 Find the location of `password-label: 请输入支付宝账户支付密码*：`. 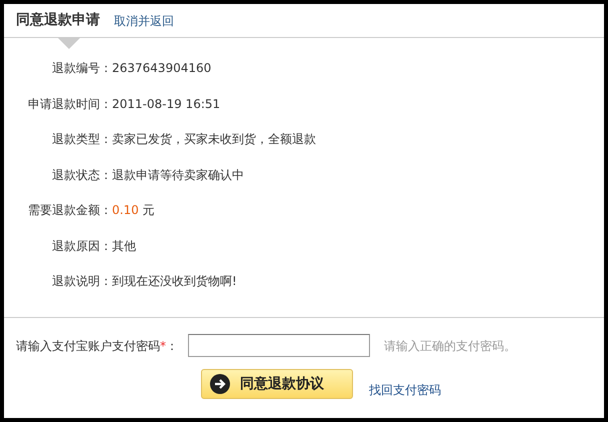

password-label: 请输入支付宝账户支付密码*： is located at coordinates (97, 346).